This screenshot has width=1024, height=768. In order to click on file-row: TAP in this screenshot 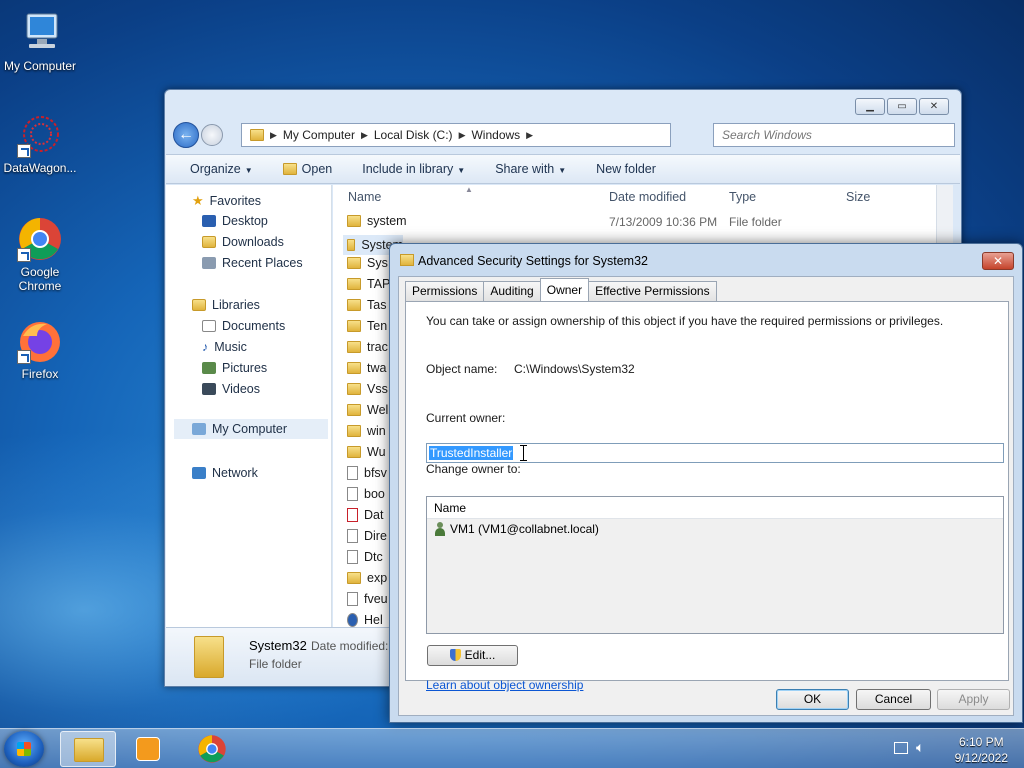, I will do `click(368, 284)`.